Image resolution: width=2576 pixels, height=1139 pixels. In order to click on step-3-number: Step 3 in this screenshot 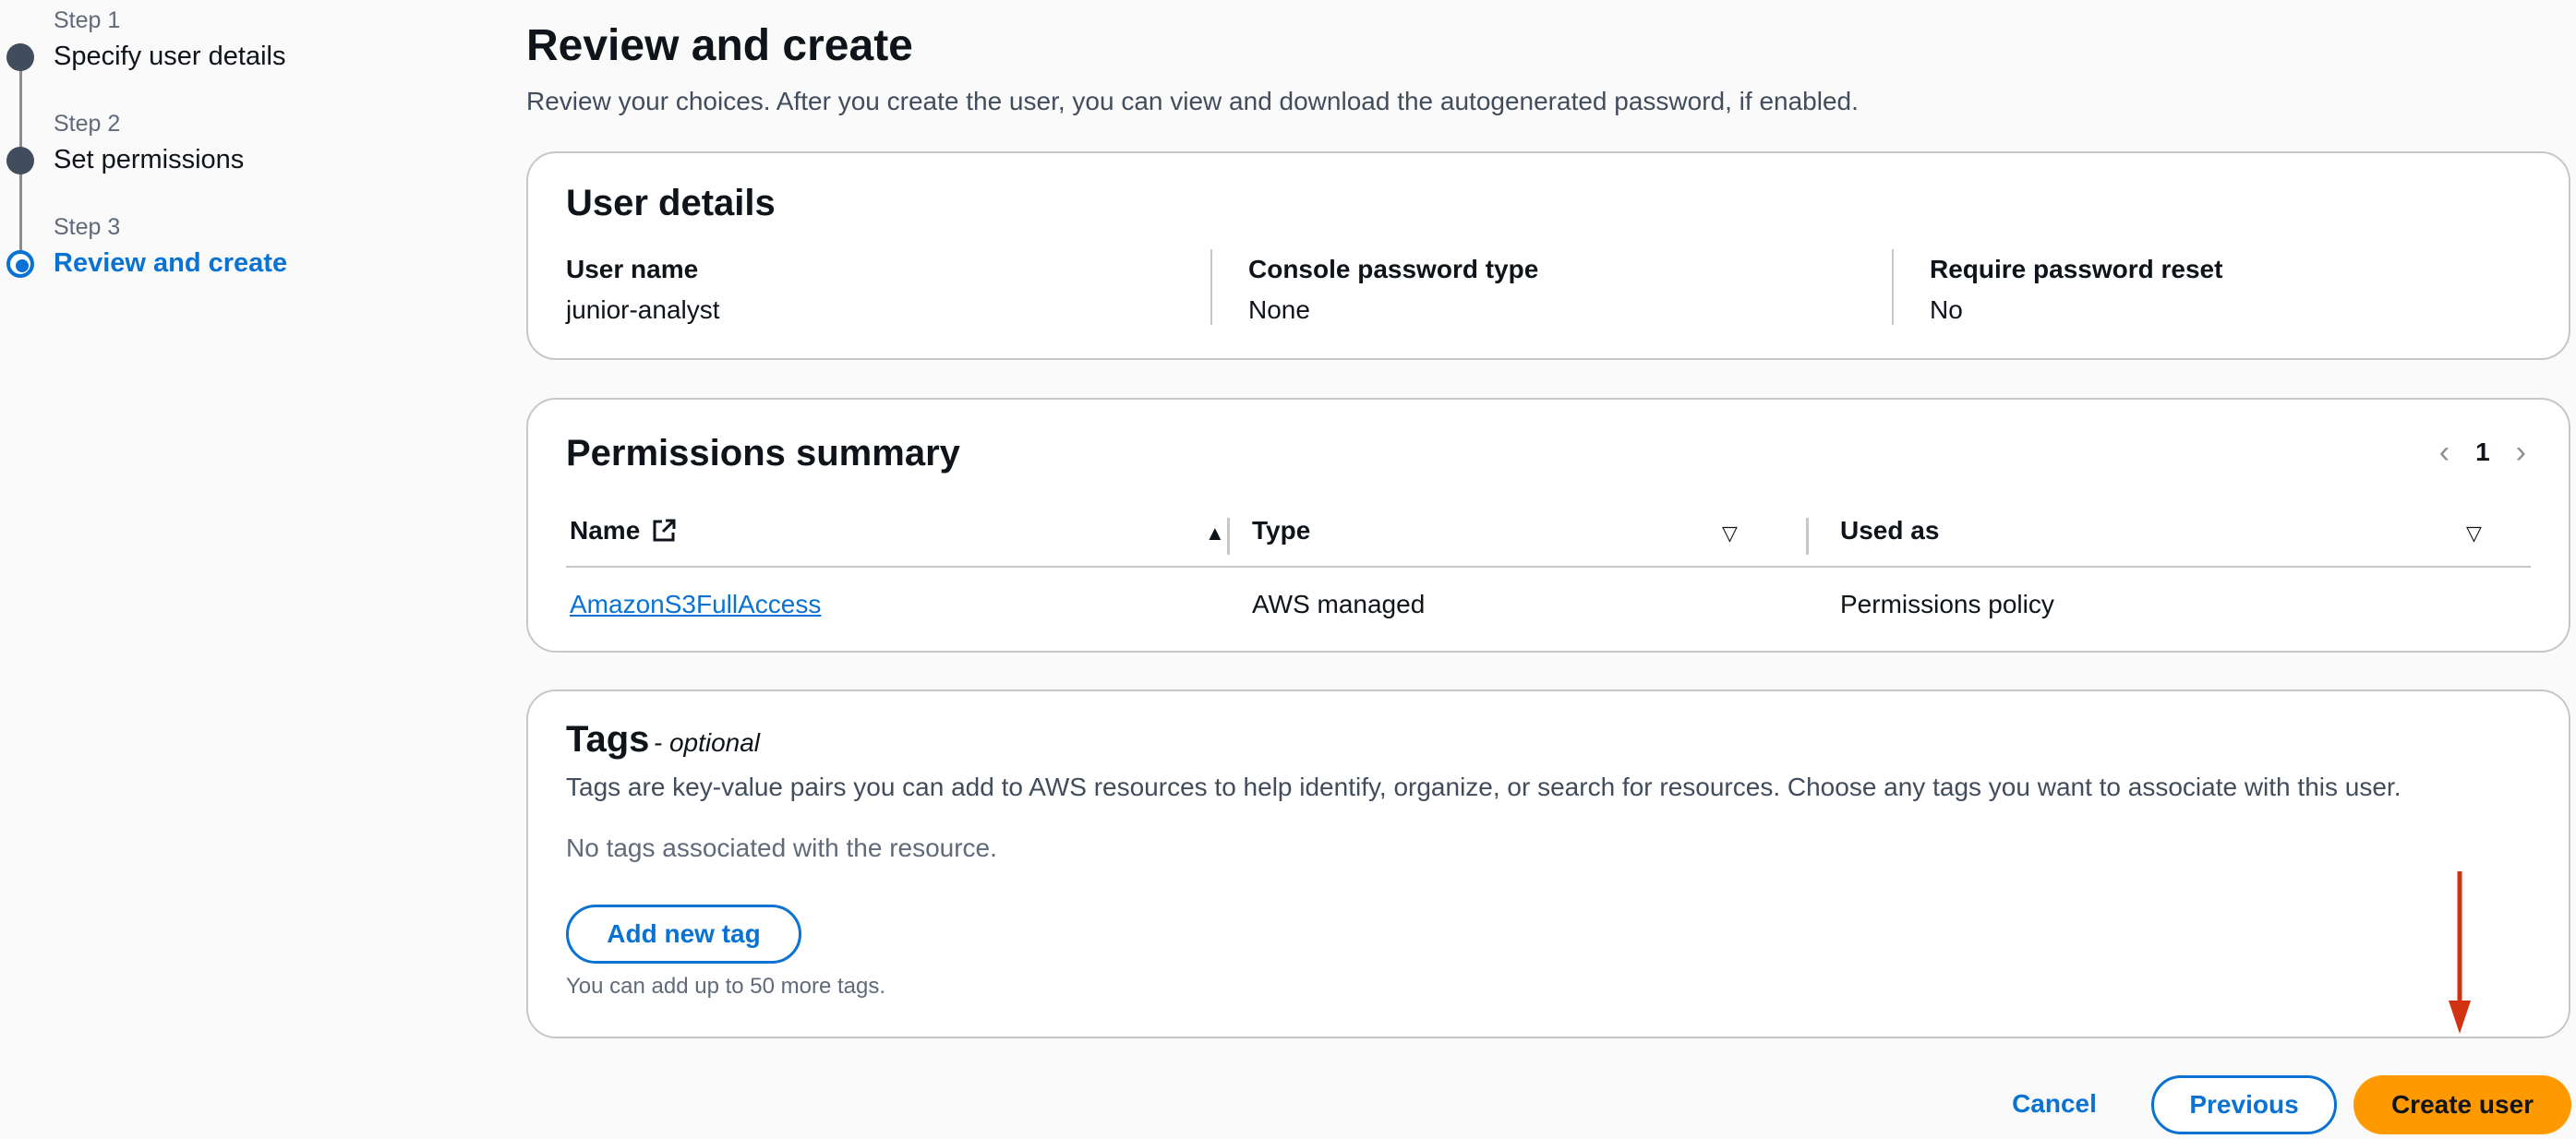, I will do `click(87, 227)`.